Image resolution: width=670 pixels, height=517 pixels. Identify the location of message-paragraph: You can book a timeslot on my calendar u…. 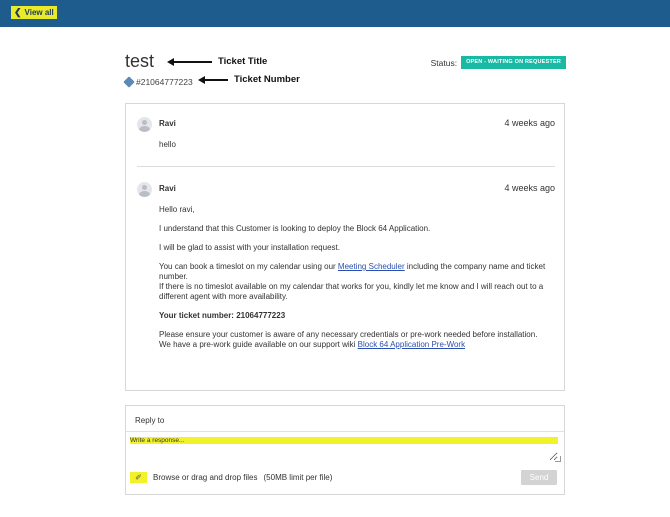
(357, 282).